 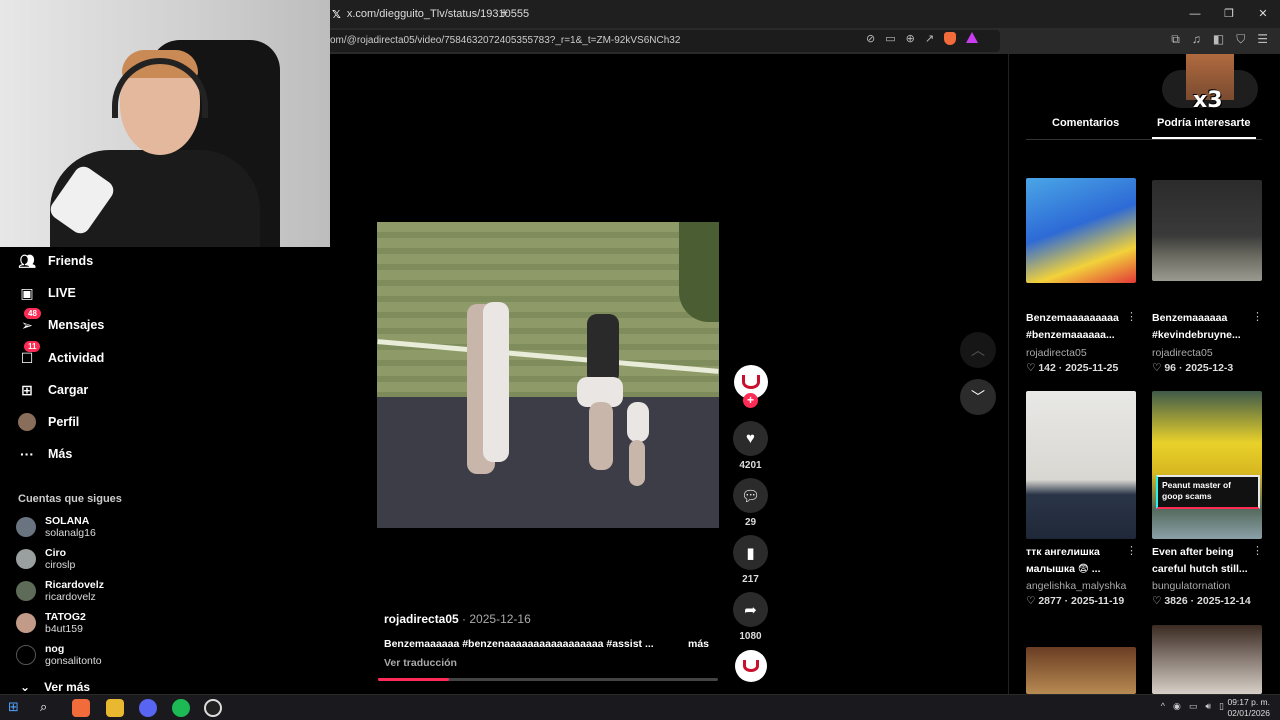 I want to click on post-author: rojadirecta05 · 2025-12-16, so click(x=457, y=619).